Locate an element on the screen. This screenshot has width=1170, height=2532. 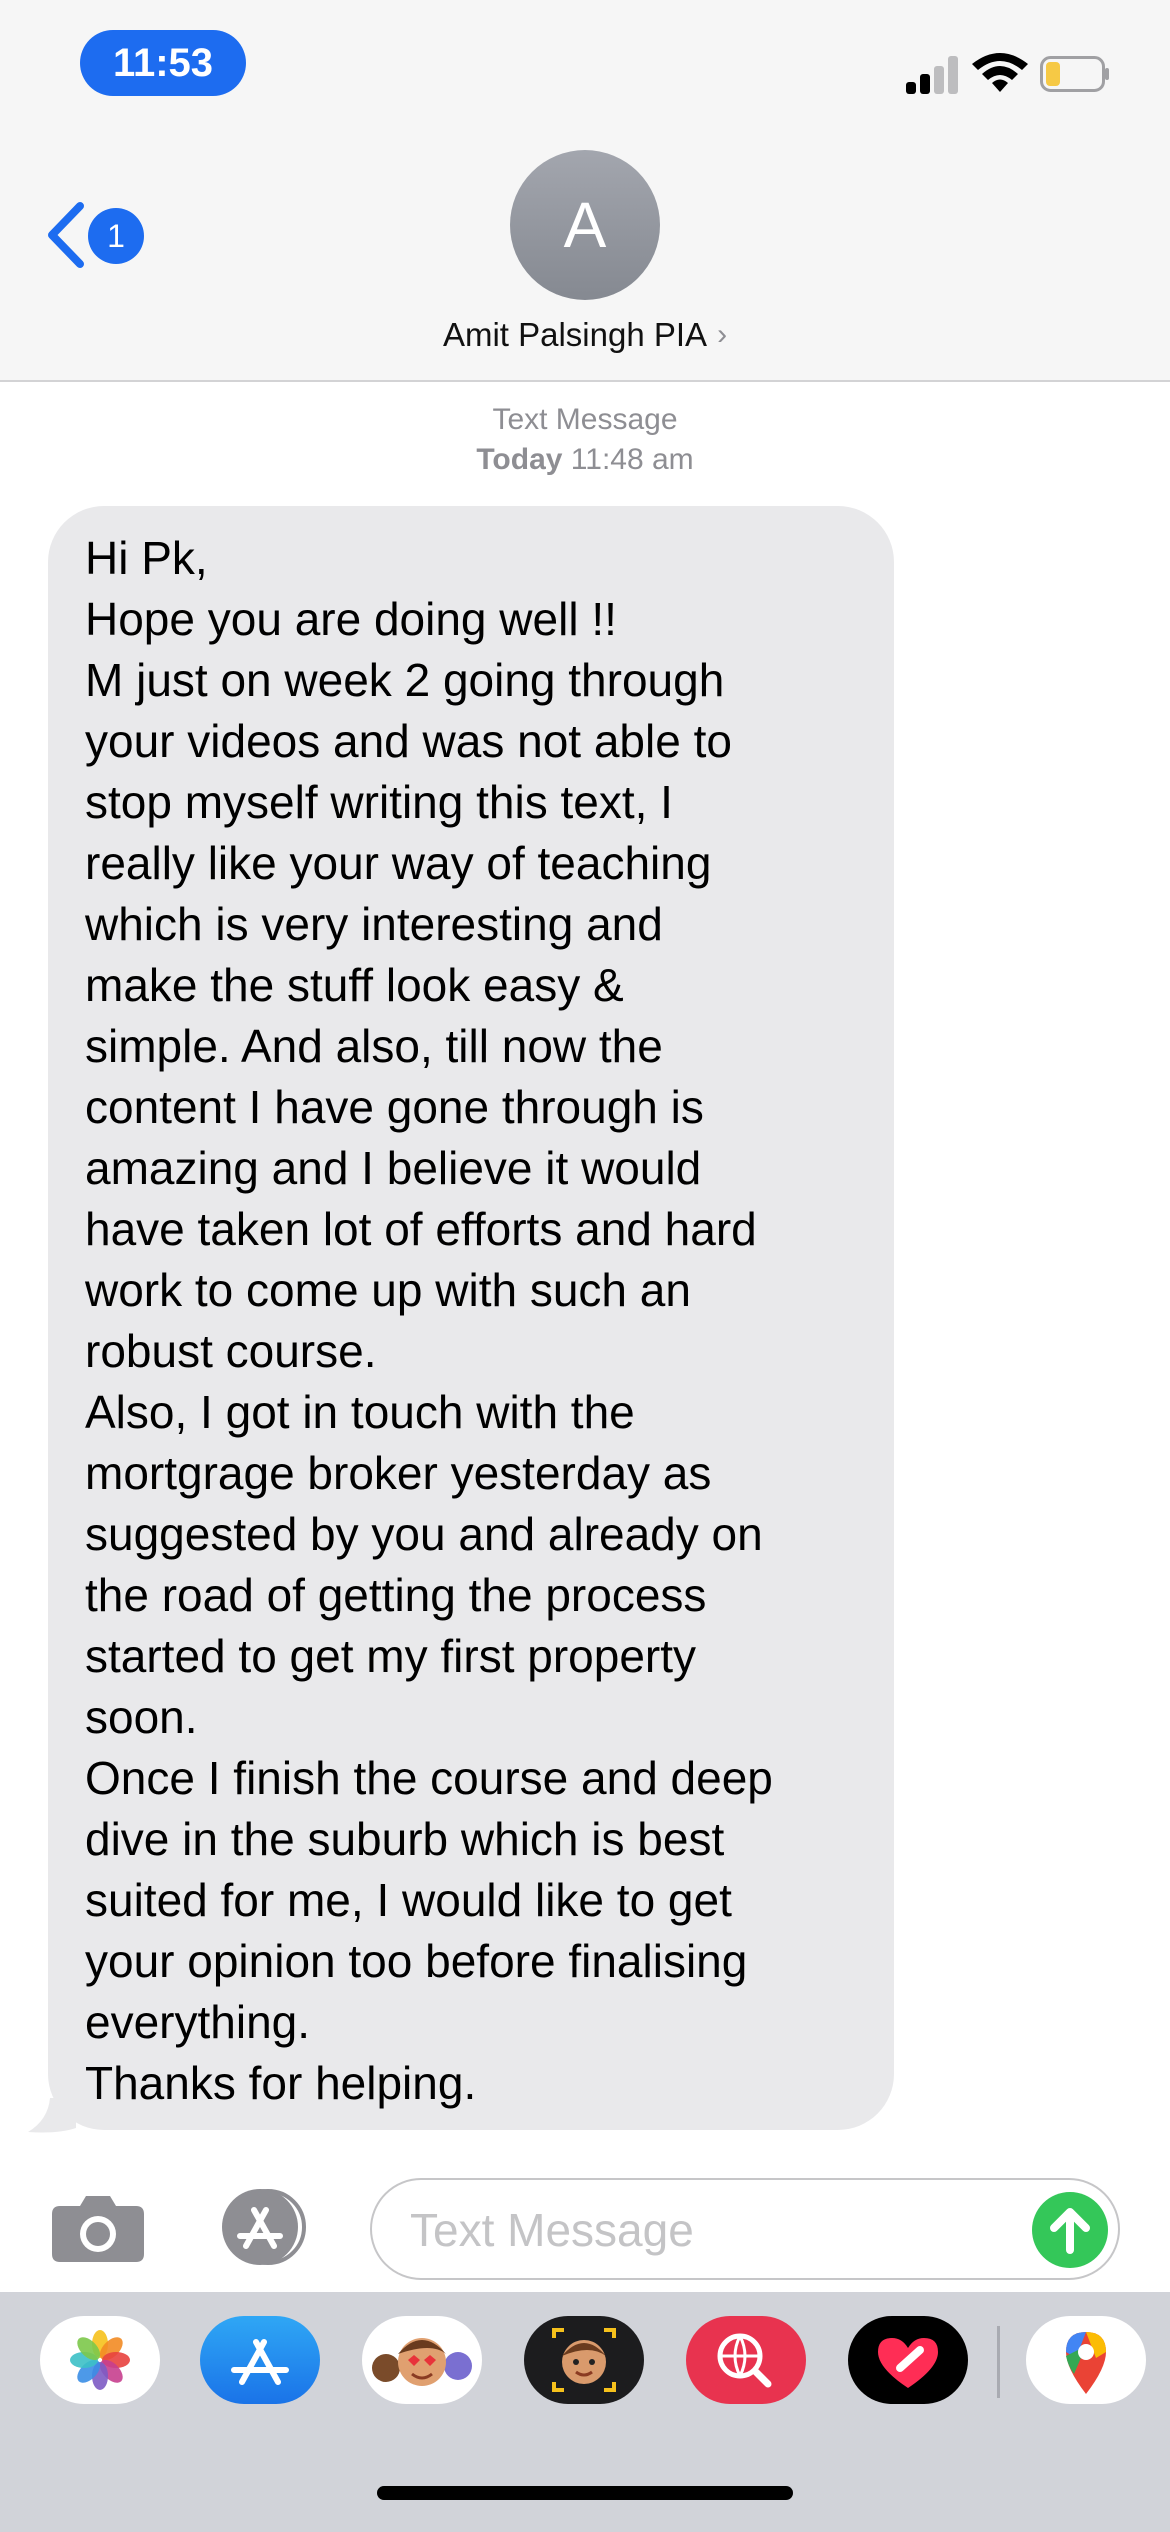
photos-app-icon is located at coordinates (100, 2360).